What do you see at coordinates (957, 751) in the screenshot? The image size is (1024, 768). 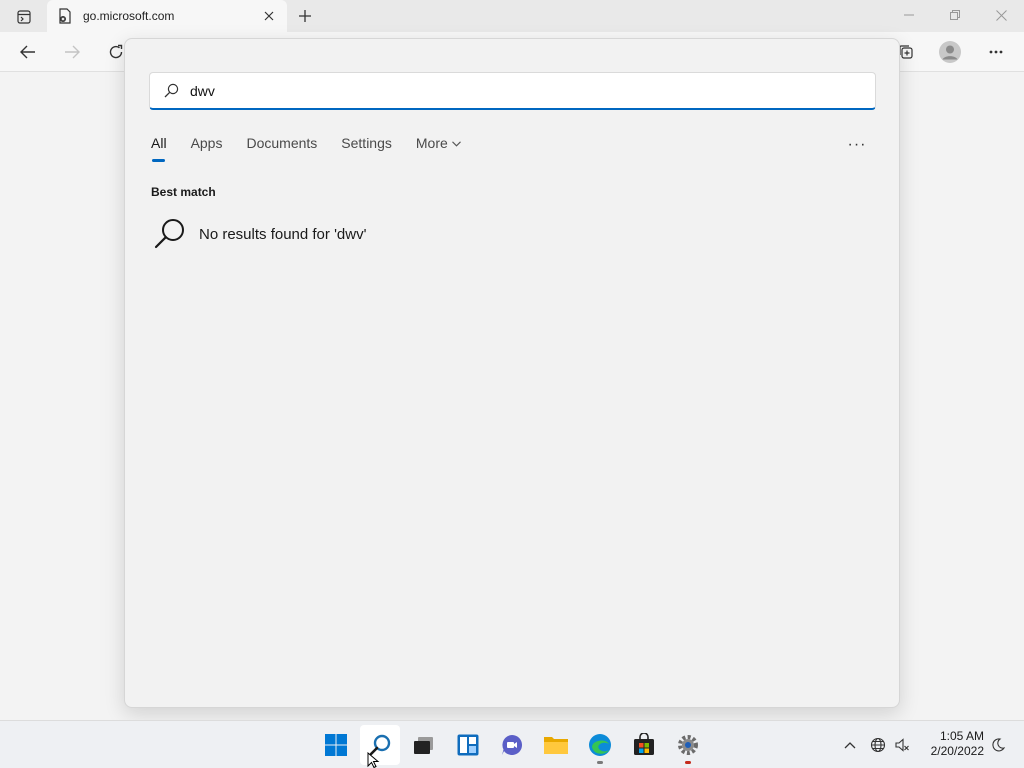 I see `clock-date: 2/20/2022` at bounding box center [957, 751].